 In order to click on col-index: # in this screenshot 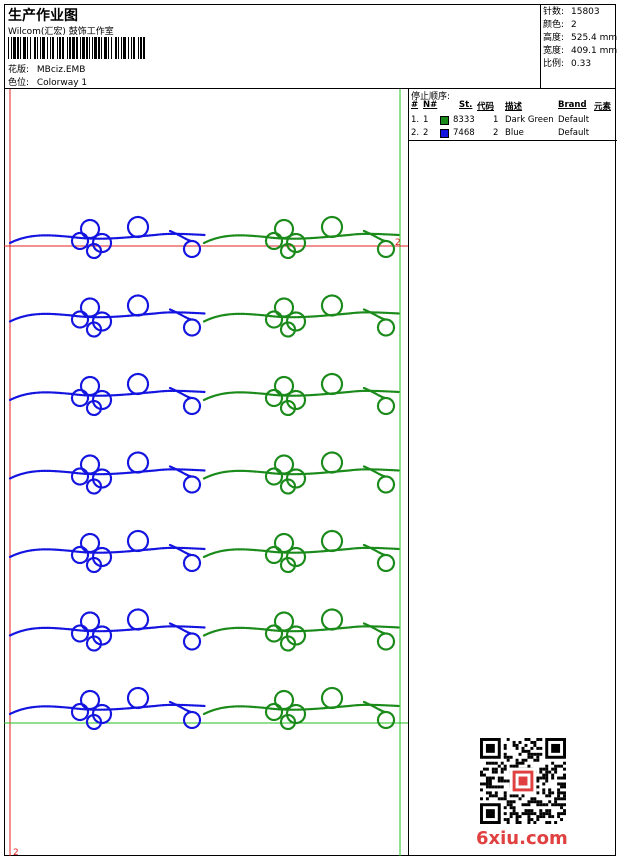, I will do `click(415, 105)`.